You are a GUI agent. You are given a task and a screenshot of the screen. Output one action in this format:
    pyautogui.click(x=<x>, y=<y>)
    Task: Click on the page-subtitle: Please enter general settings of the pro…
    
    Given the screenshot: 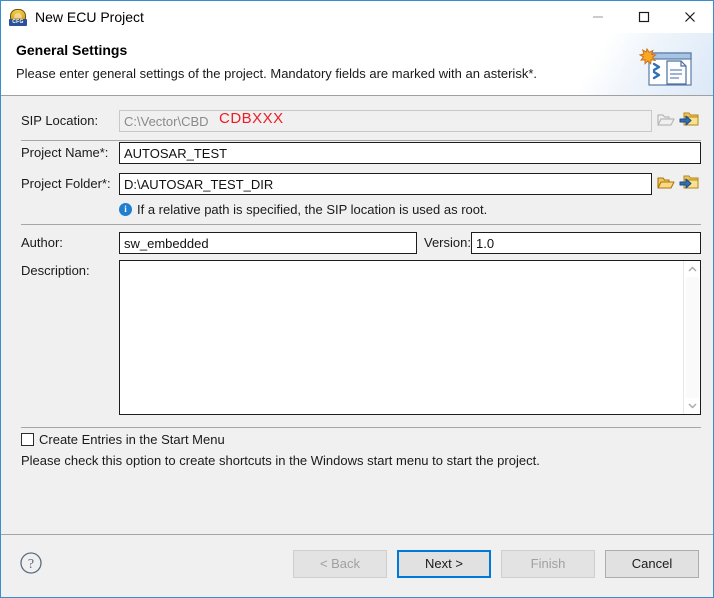 What is the action you would take?
    pyautogui.click(x=276, y=73)
    